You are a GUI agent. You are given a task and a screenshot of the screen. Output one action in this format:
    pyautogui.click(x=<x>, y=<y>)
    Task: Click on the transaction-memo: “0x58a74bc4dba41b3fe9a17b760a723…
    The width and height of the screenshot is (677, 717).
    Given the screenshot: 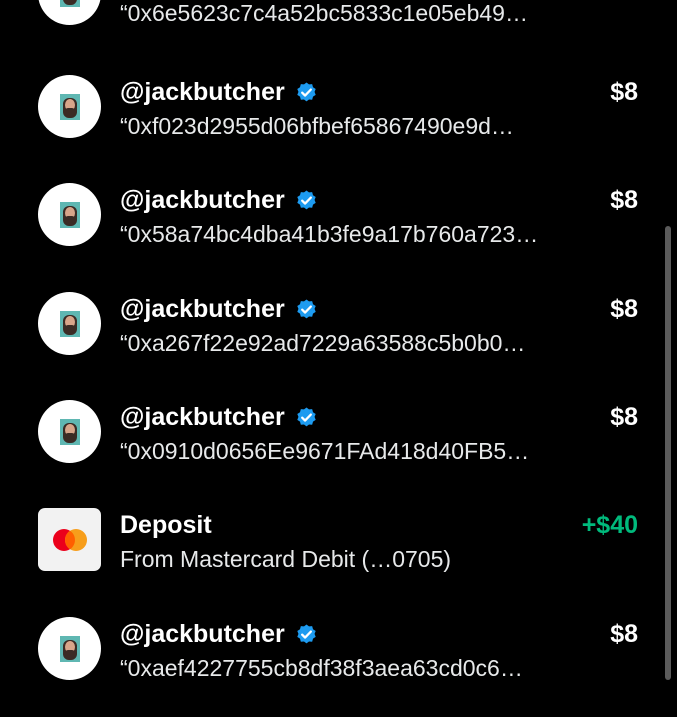 What is the action you would take?
    pyautogui.click(x=329, y=234)
    